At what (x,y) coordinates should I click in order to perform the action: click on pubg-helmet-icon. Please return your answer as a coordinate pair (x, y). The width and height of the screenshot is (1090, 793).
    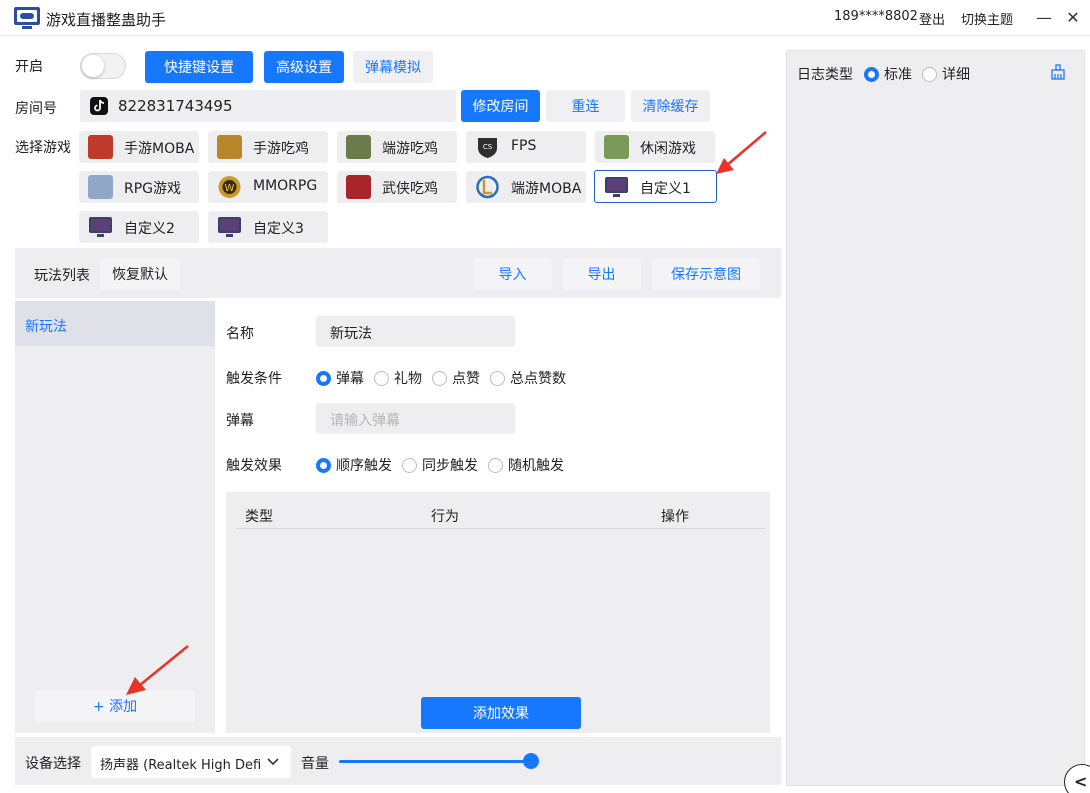
    Looking at the image, I should click on (358, 147).